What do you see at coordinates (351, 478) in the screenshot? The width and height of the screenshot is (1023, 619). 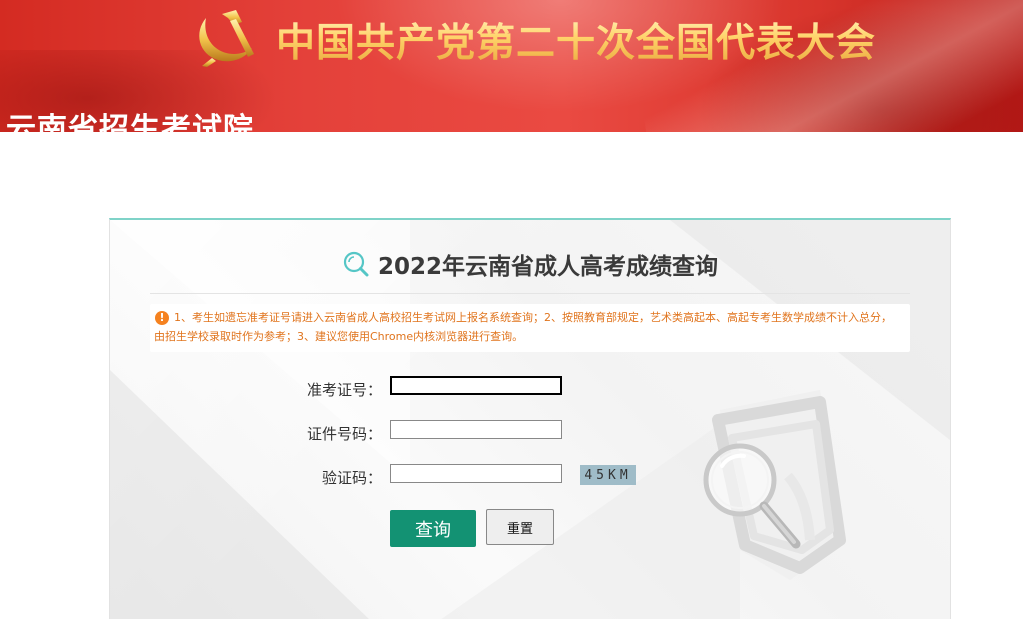 I see `captcha-label: 验证码：` at bounding box center [351, 478].